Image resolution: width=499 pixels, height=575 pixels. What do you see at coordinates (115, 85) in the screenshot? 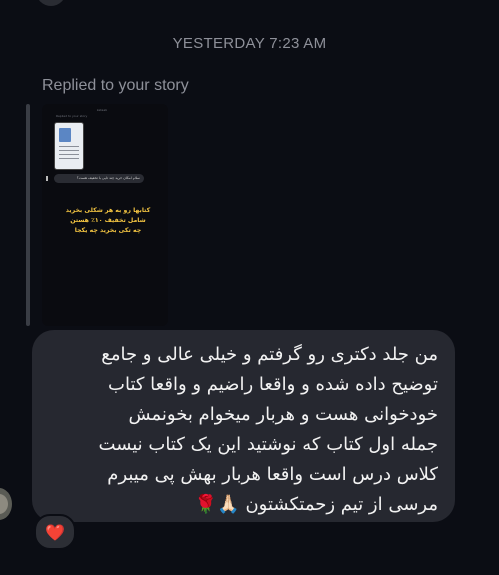
I see `reply-context-label: Replied to your story` at bounding box center [115, 85].